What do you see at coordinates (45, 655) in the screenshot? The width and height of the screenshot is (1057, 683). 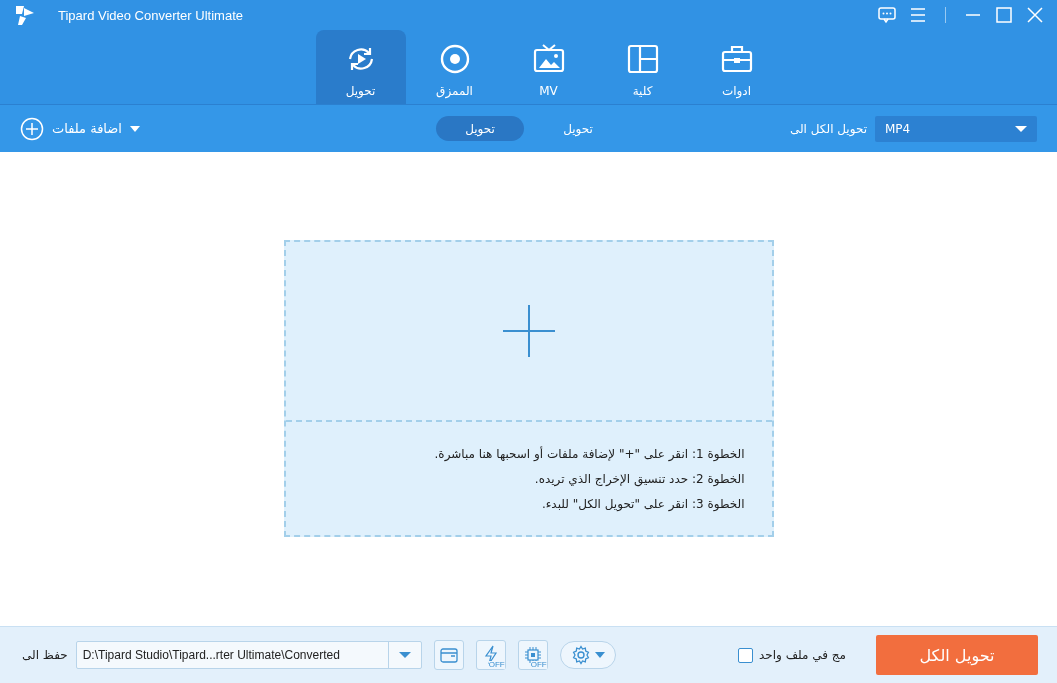 I see `save-to-label: حفظ الى` at bounding box center [45, 655].